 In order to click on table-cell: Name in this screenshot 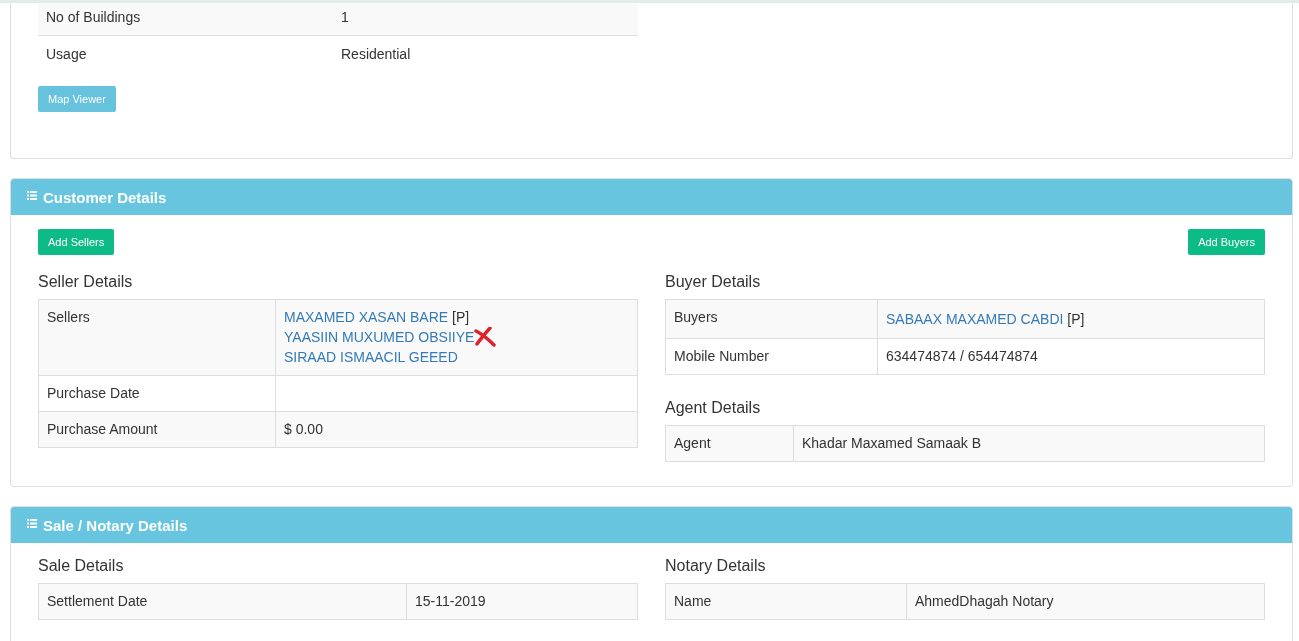, I will do `click(786, 601)`.